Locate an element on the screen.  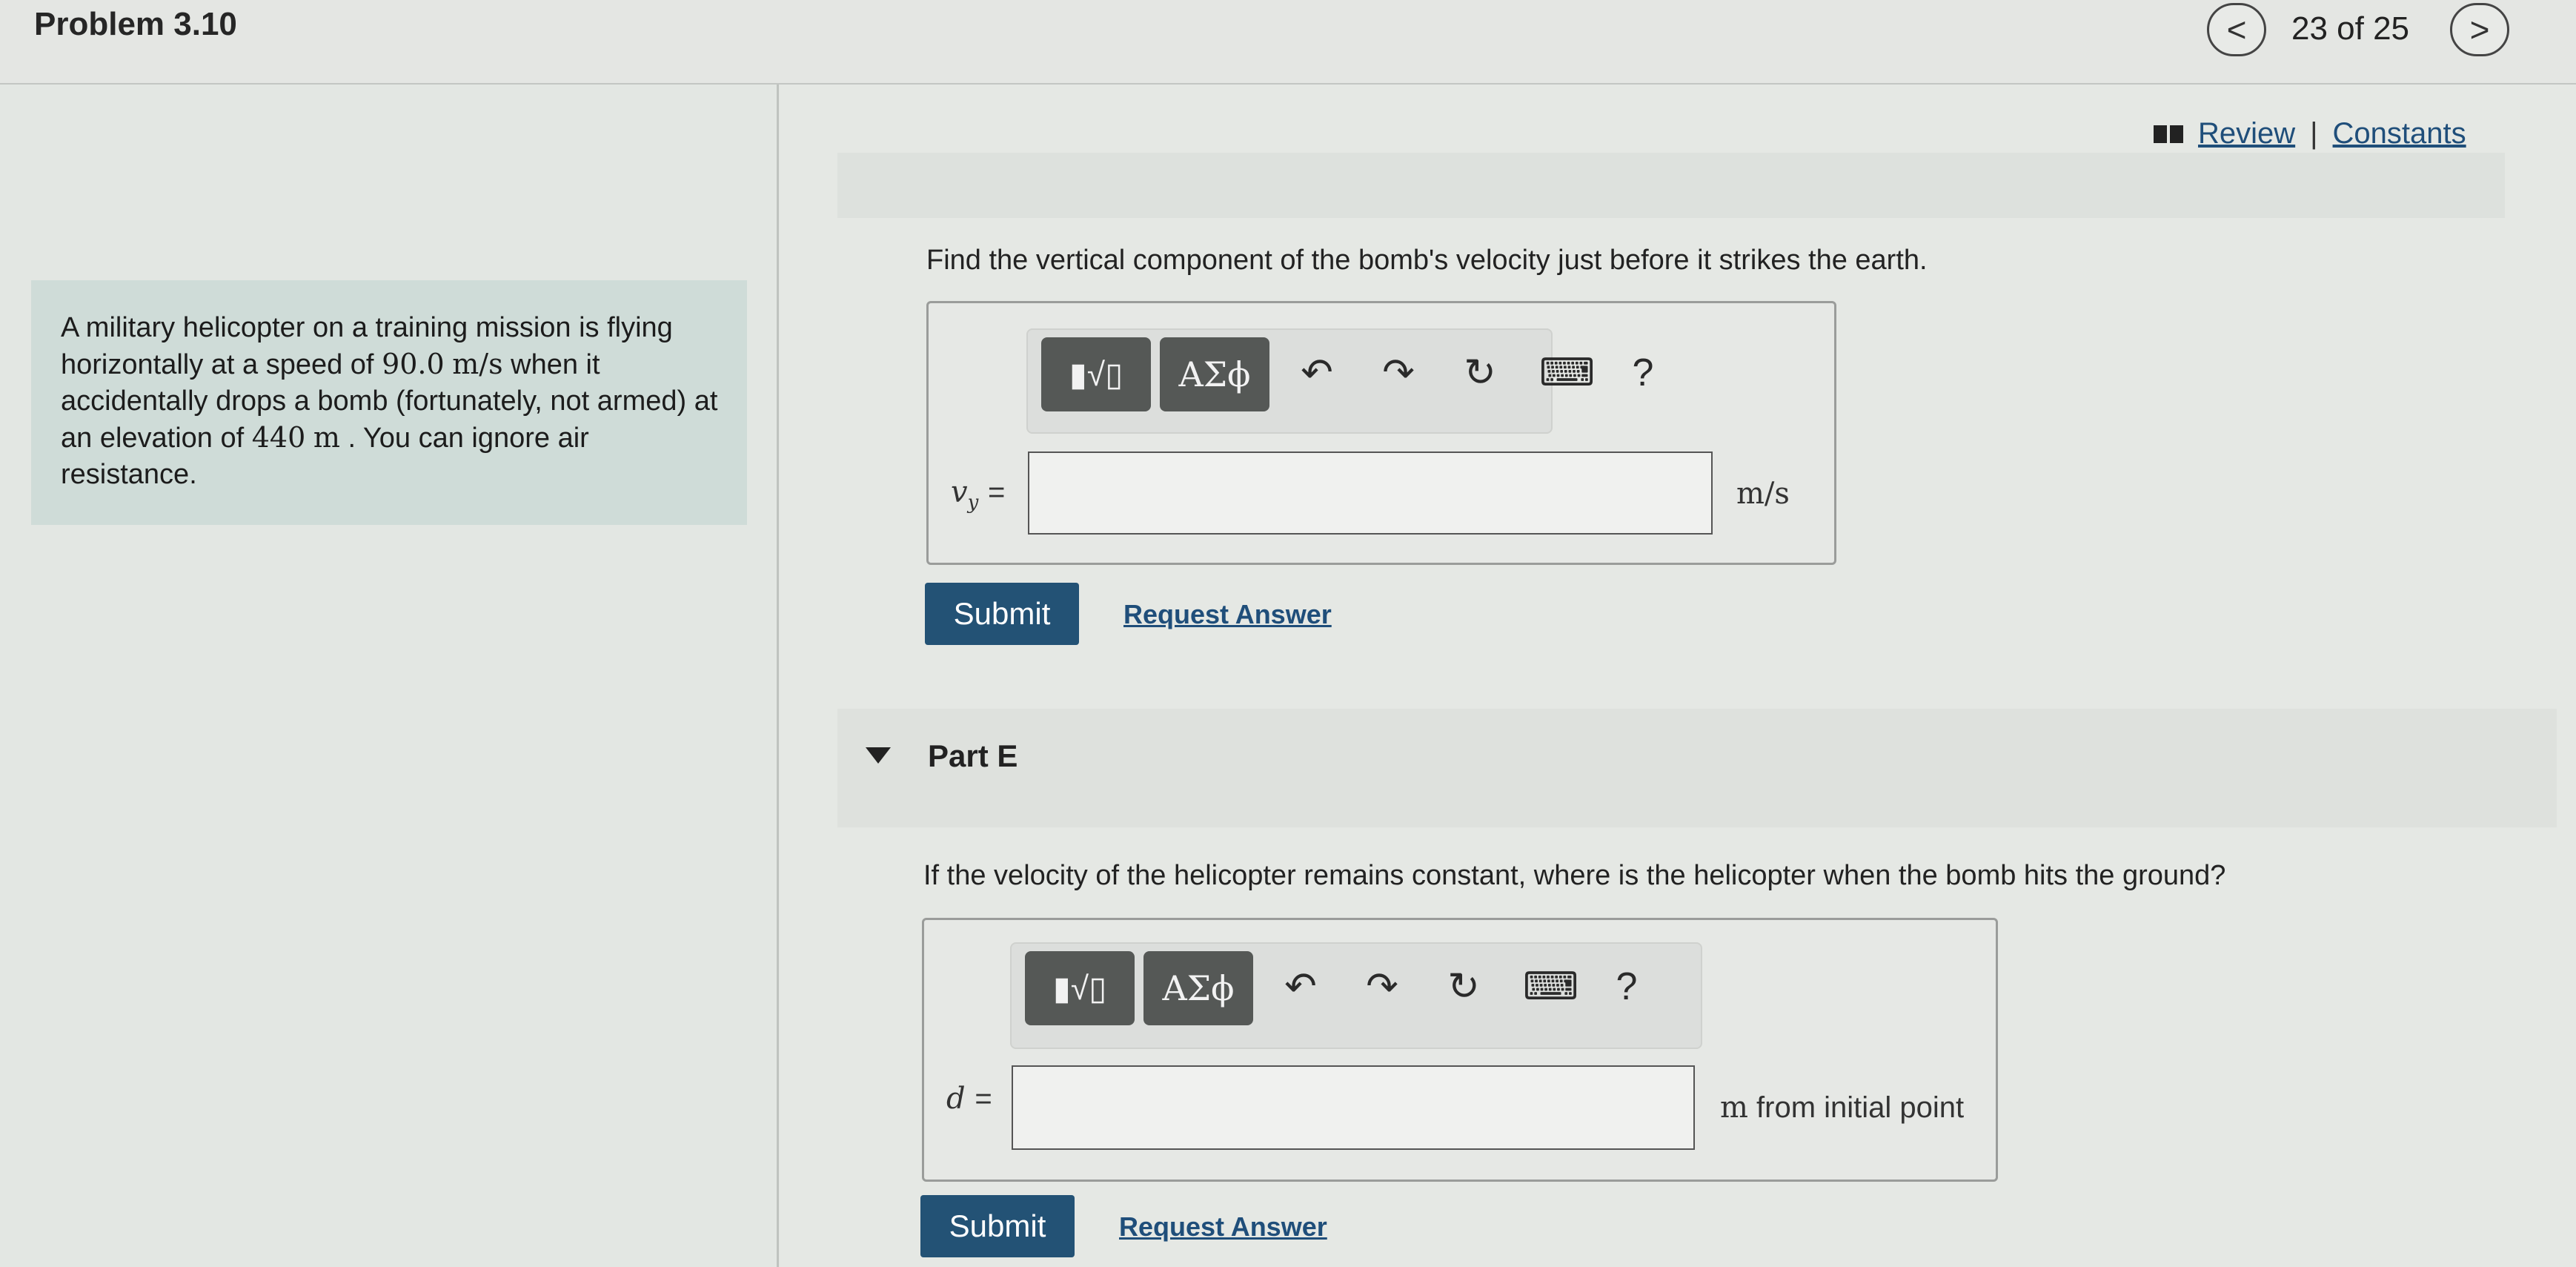
distance-input is located at coordinates (1353, 1107).